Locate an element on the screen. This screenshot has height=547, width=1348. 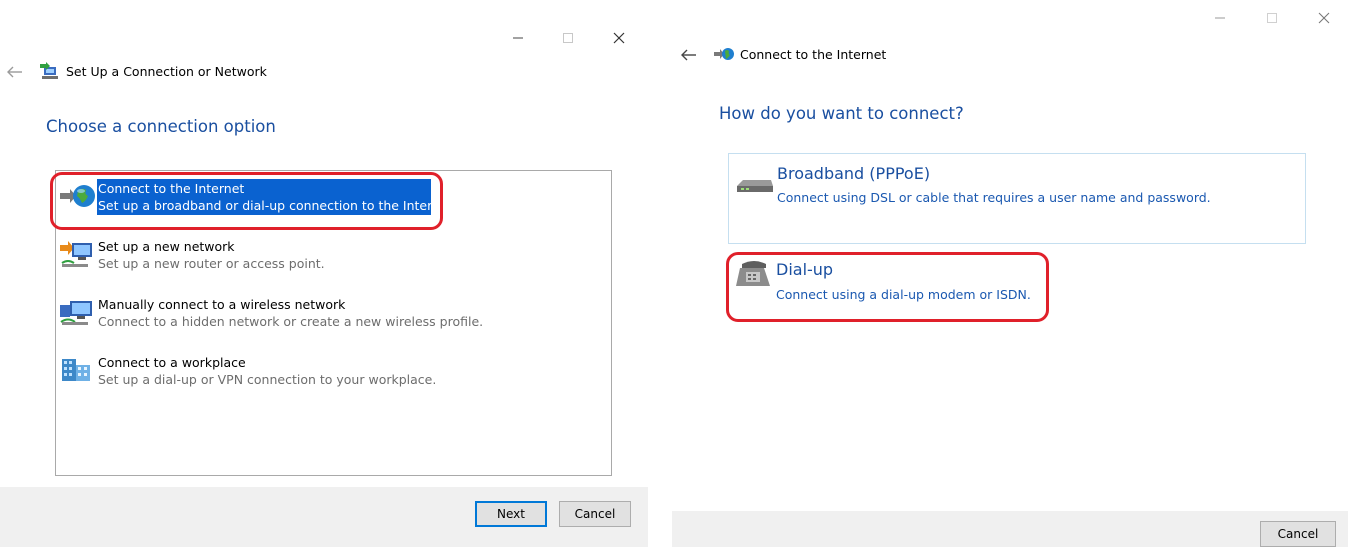
globe-title-icon is located at coordinates (724, 54).